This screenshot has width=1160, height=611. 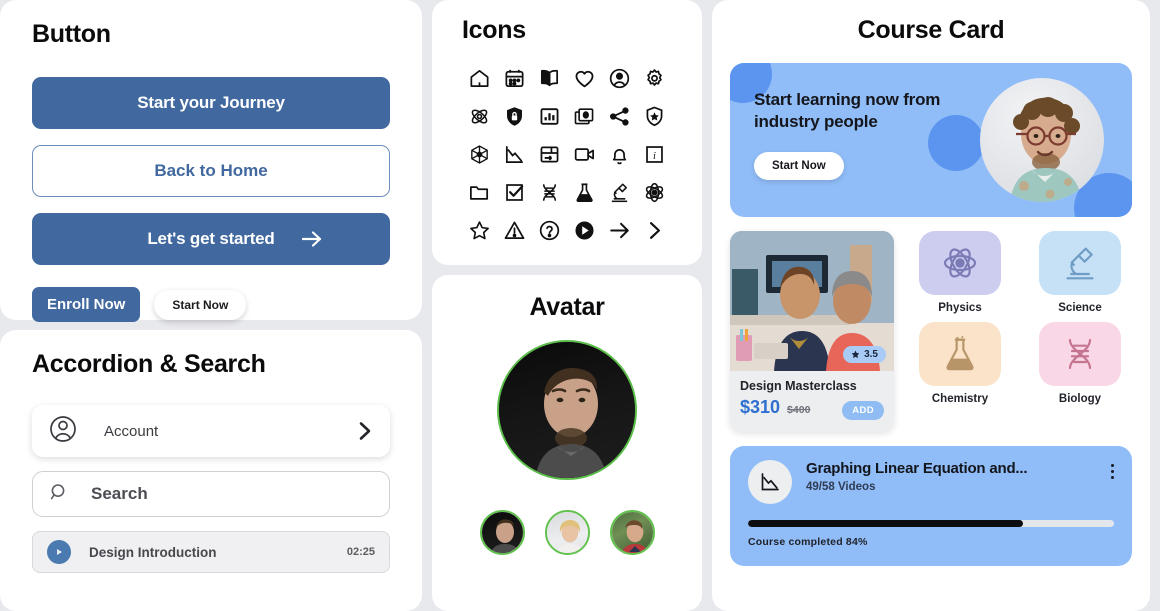 I want to click on biology-tile, so click(x=1080, y=354).